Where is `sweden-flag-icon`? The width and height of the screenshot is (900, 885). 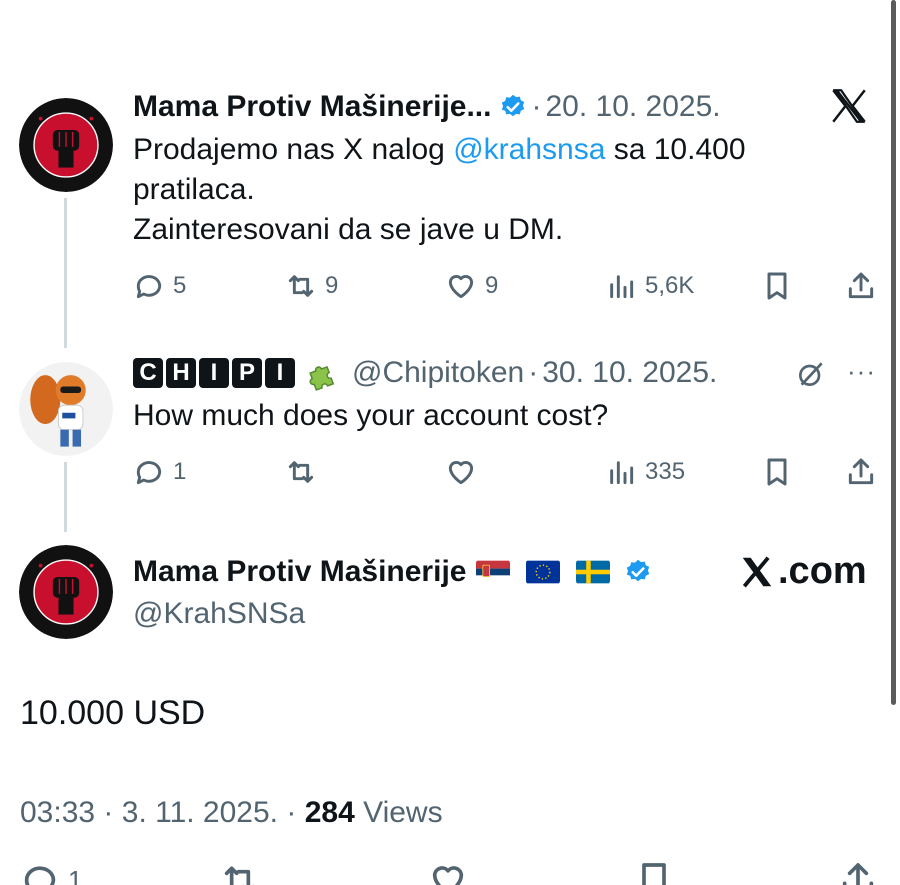 sweden-flag-icon is located at coordinates (593, 572).